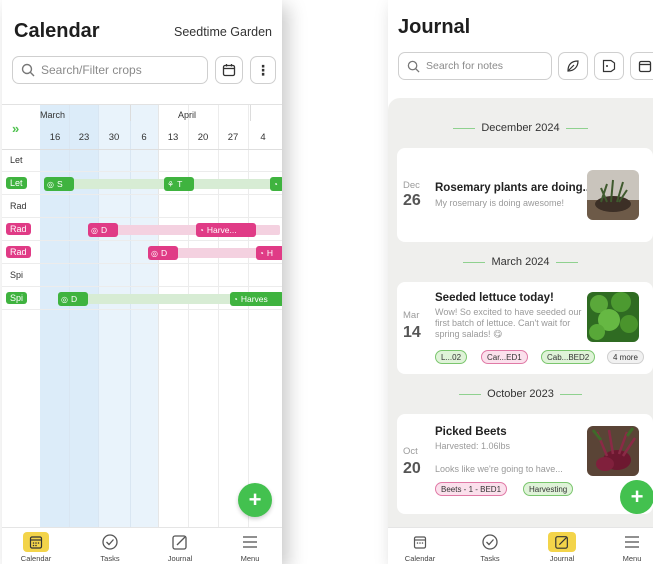 The image size is (653, 564). What do you see at coordinates (91, 70) in the screenshot?
I see `search-placeholder: Search/Filter crops` at bounding box center [91, 70].